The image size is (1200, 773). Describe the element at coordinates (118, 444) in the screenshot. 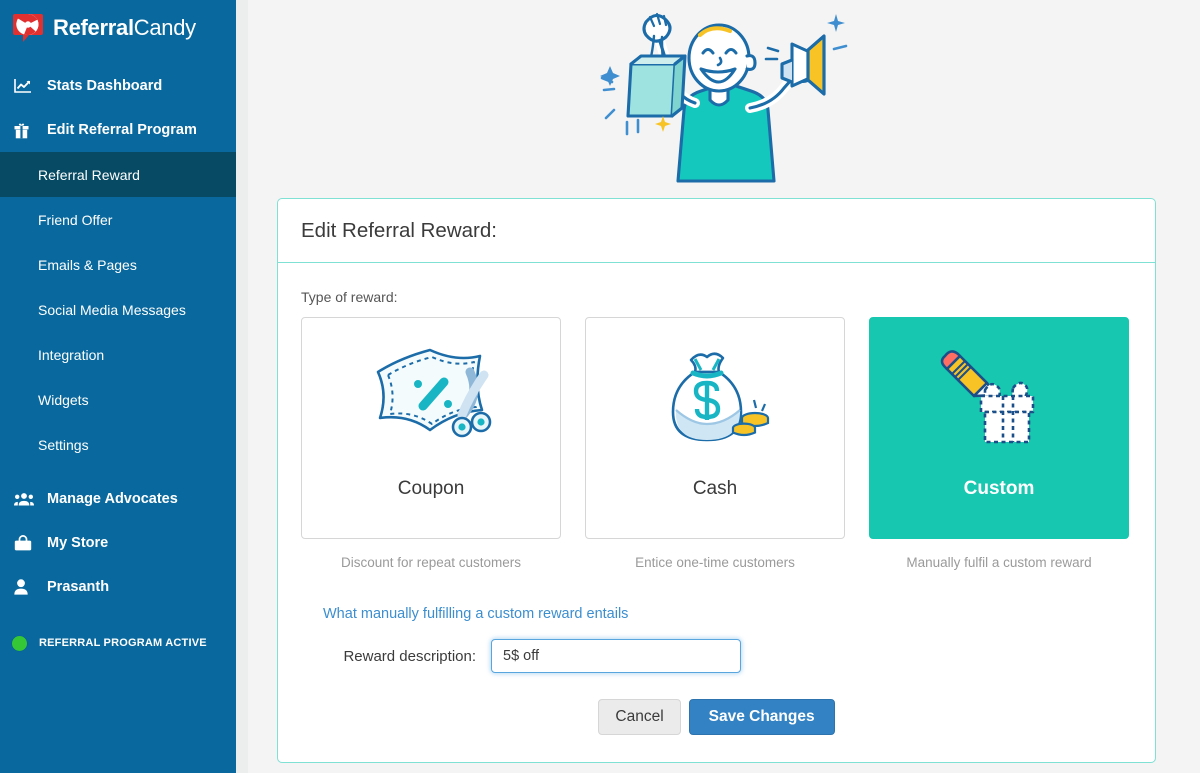

I see `sidebar-item-settings: Settings` at that location.